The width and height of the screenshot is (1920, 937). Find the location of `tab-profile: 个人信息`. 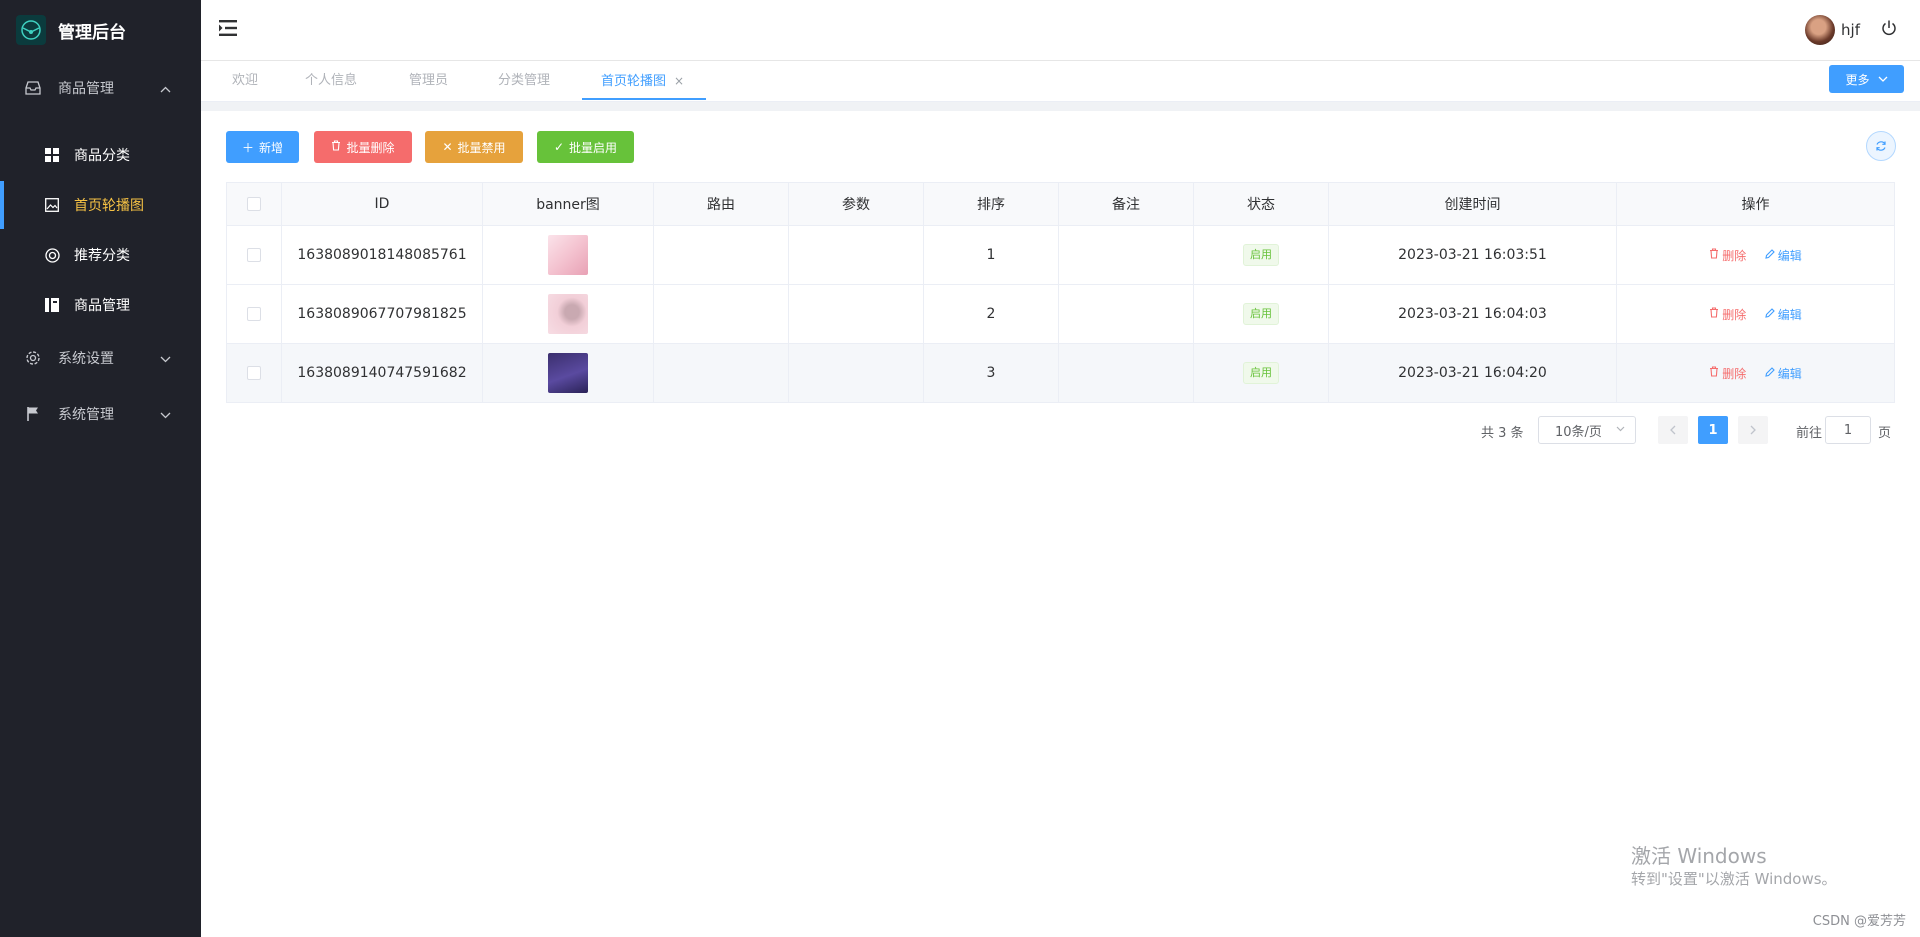

tab-profile: 个人信息 is located at coordinates (331, 80).